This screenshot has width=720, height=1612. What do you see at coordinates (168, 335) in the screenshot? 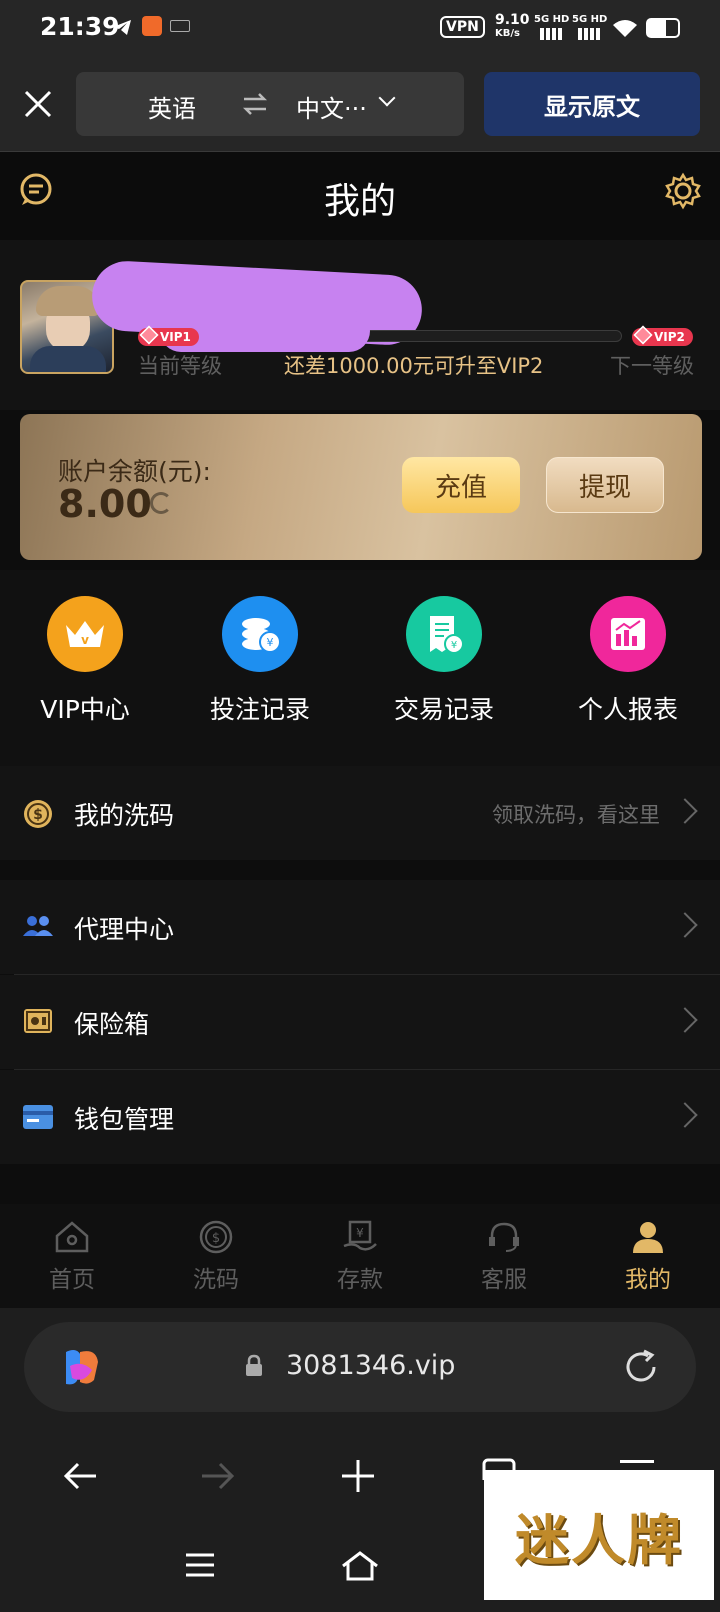
I see `current-vip-badge: VIP1` at bounding box center [168, 335].